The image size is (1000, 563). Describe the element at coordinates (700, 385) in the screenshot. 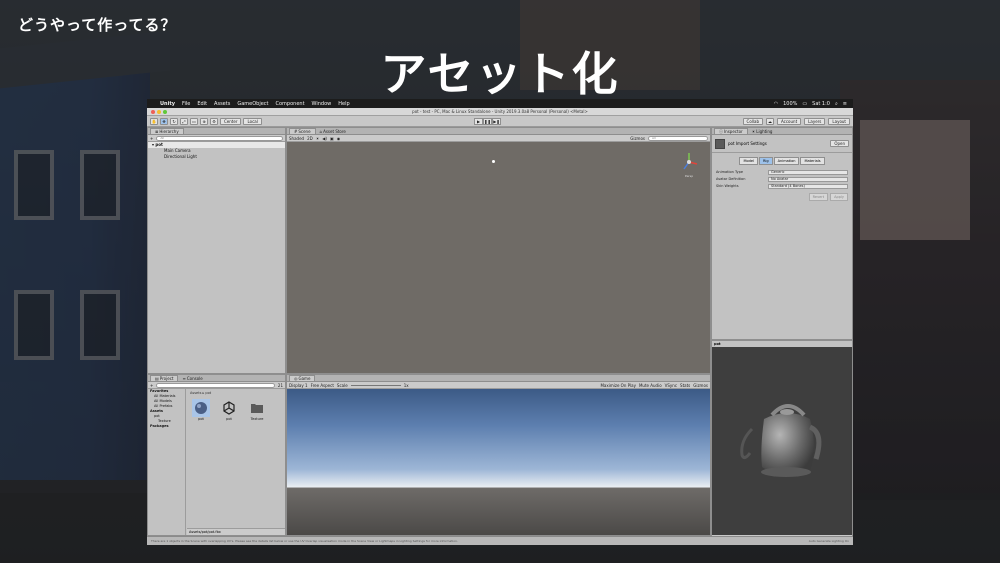

I see `game-gizmos-dropdown: Gizmos` at that location.